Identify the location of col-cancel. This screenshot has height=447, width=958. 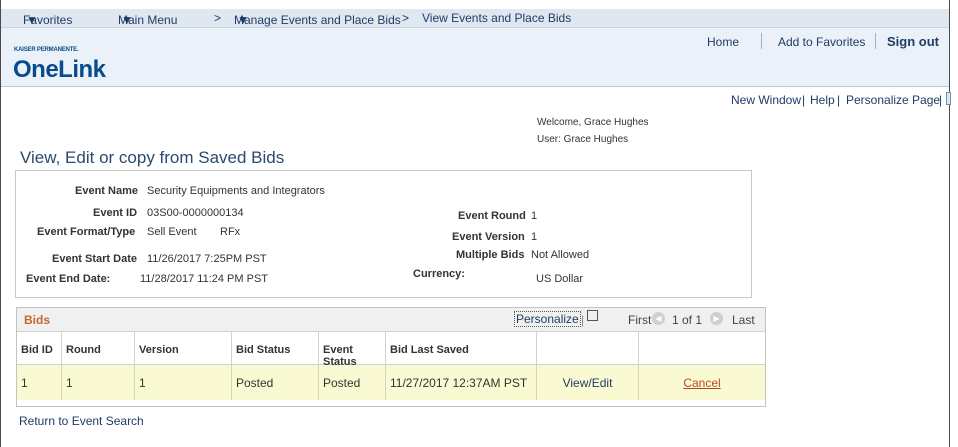
(702, 348).